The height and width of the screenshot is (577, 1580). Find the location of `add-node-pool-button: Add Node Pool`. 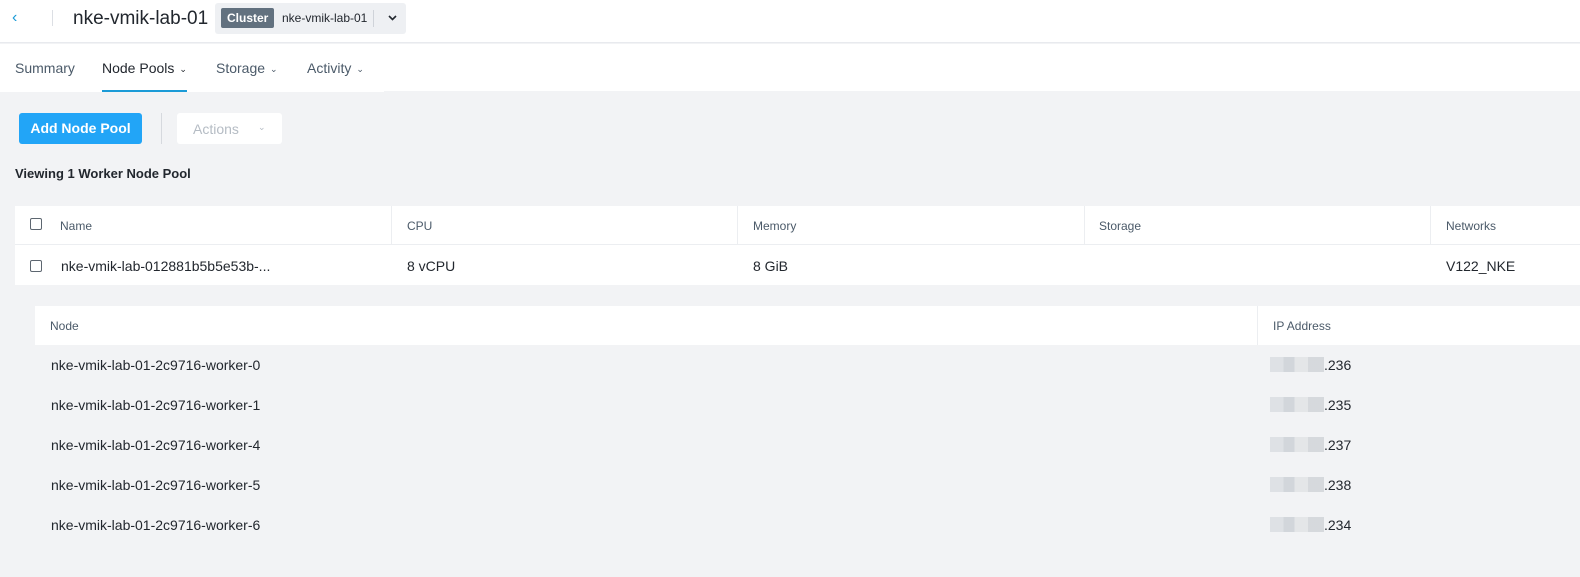

add-node-pool-button: Add Node Pool is located at coordinates (80, 128).